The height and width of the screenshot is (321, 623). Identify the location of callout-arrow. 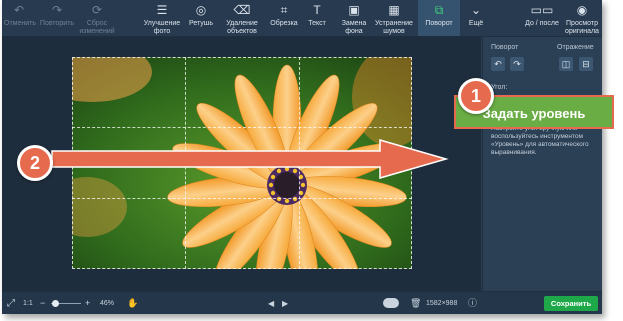
(250, 159).